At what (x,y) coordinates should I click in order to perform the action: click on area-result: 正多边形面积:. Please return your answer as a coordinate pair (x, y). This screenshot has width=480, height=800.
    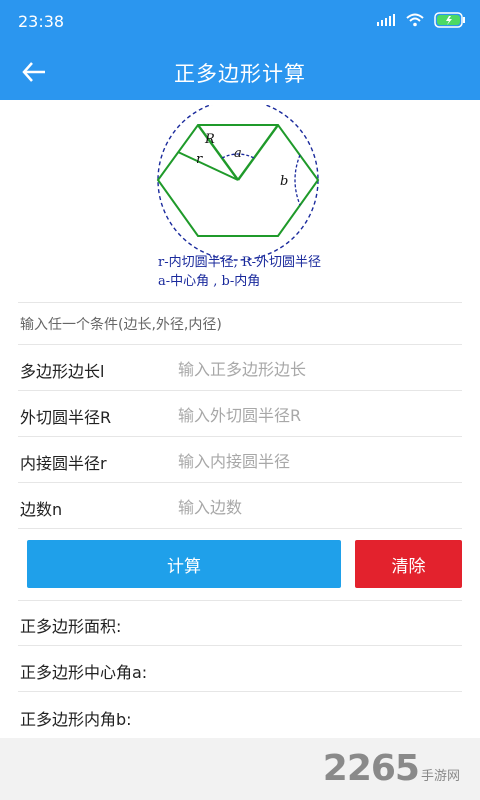
    Looking at the image, I should click on (71, 626).